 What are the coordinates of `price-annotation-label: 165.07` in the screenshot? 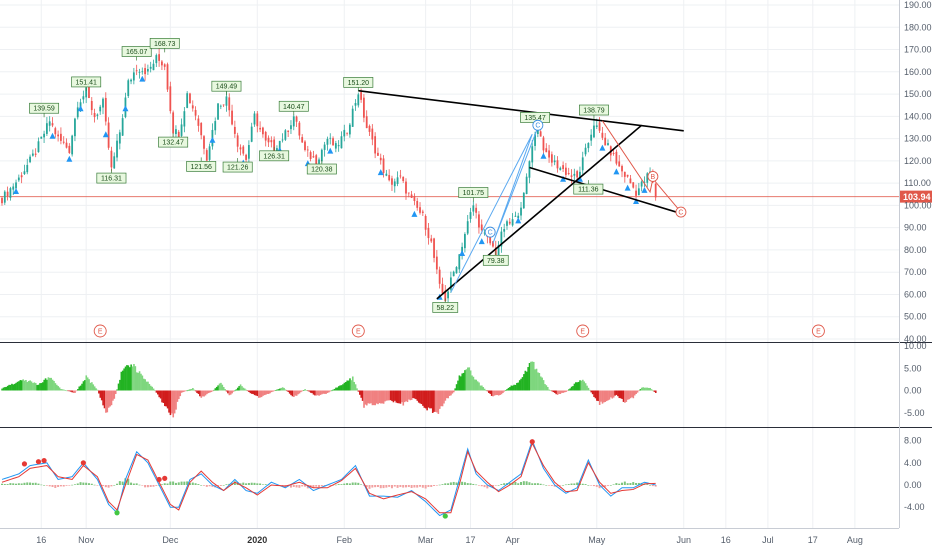 It's located at (137, 52).